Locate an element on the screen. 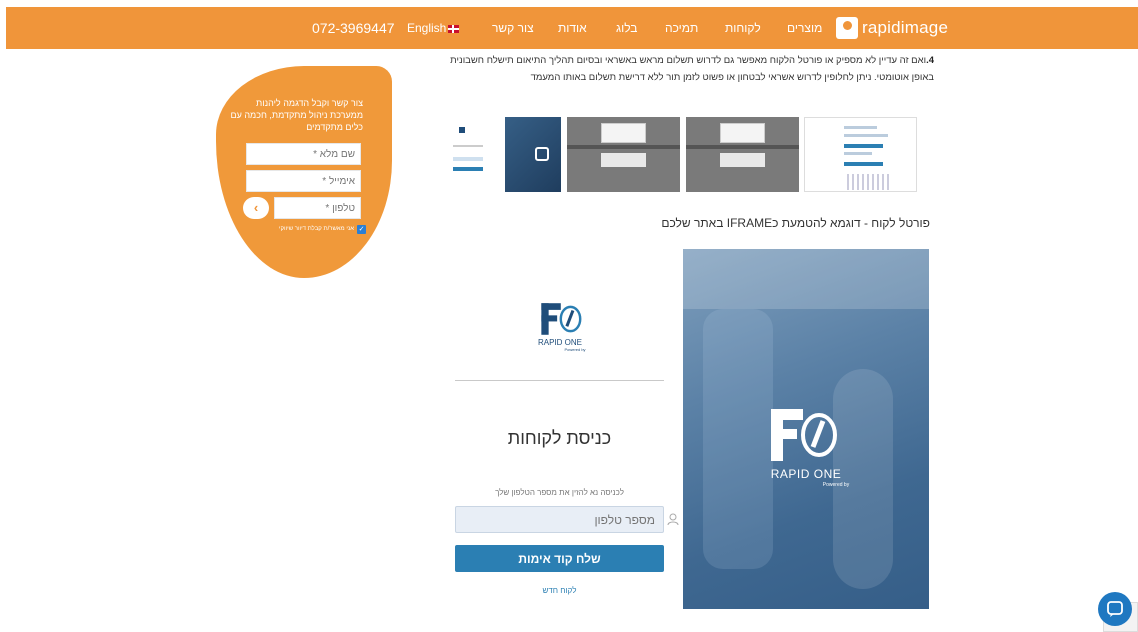  rapid-one-brand: RAPID ONE is located at coordinates (806, 474).